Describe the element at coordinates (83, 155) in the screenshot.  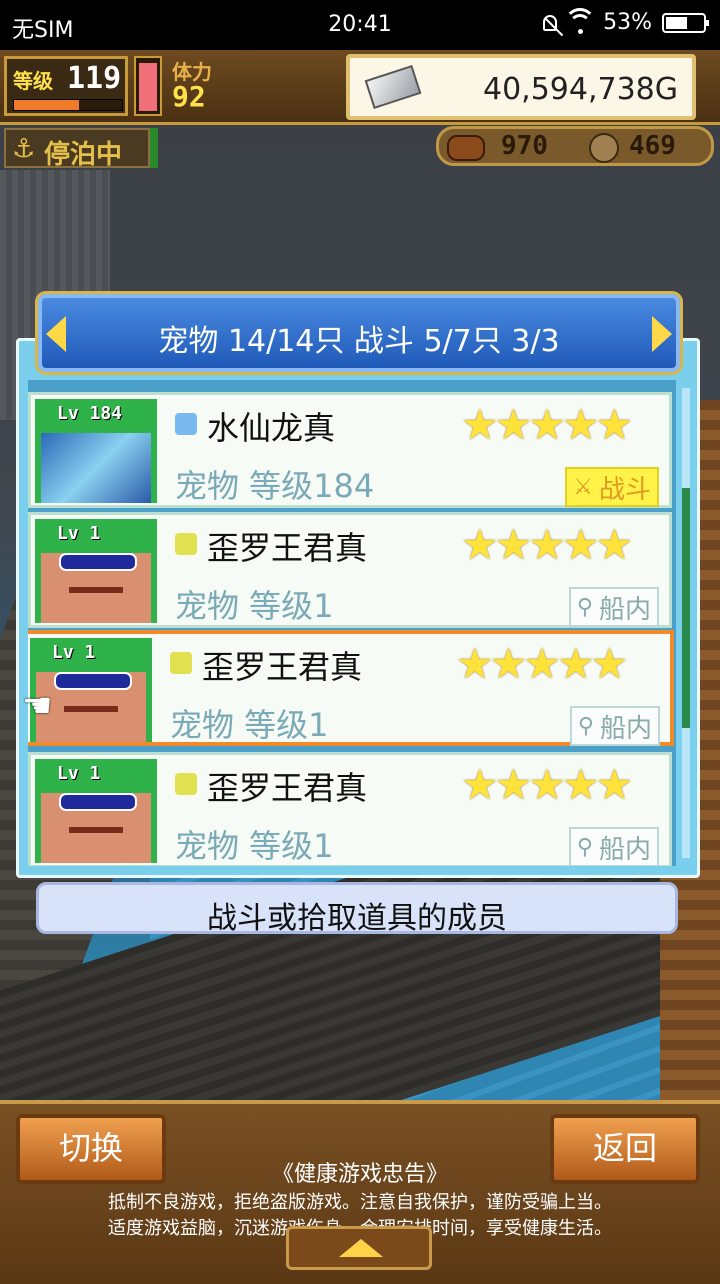
I see `docked-label: 停泊中` at that location.